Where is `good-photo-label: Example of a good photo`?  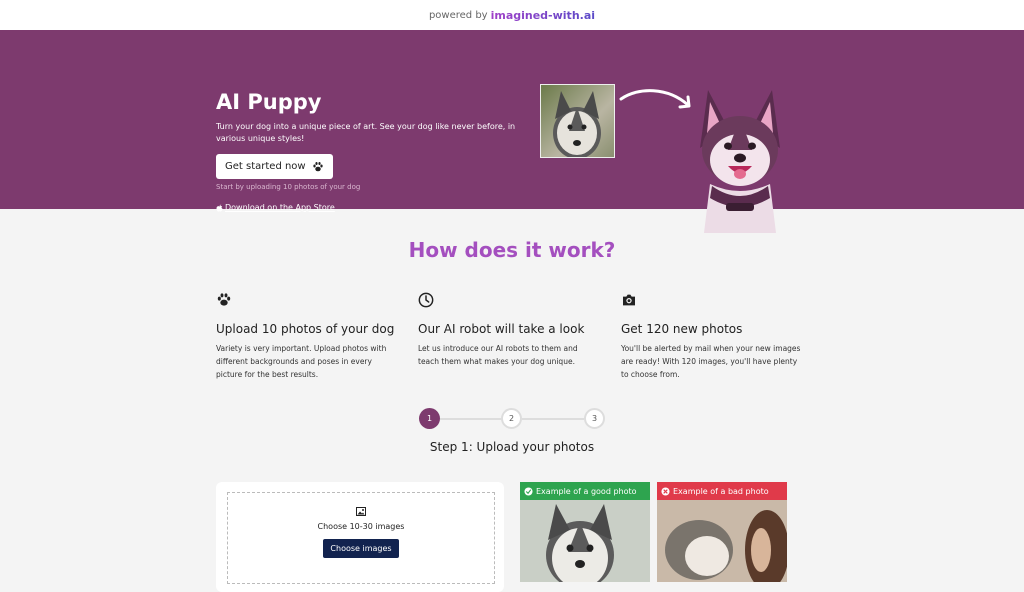 good-photo-label: Example of a good photo is located at coordinates (586, 491).